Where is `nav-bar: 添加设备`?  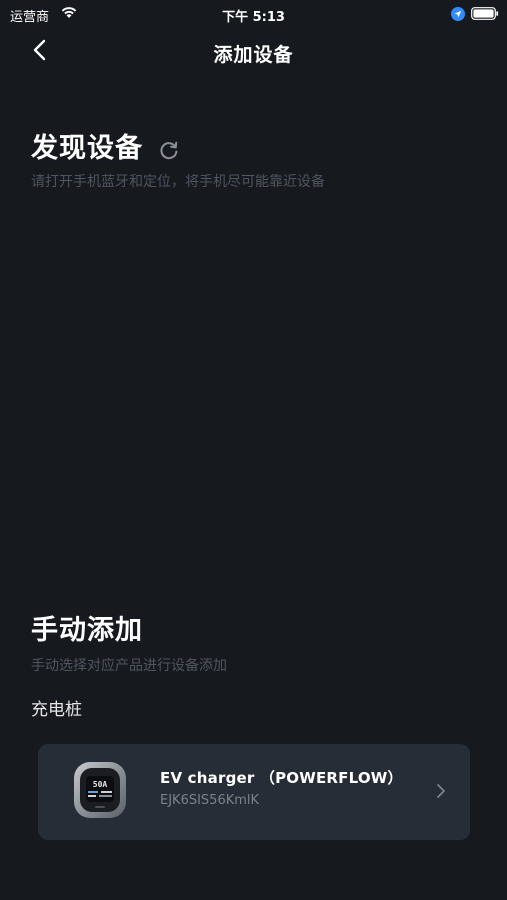 nav-bar: 添加设备 is located at coordinates (253, 52).